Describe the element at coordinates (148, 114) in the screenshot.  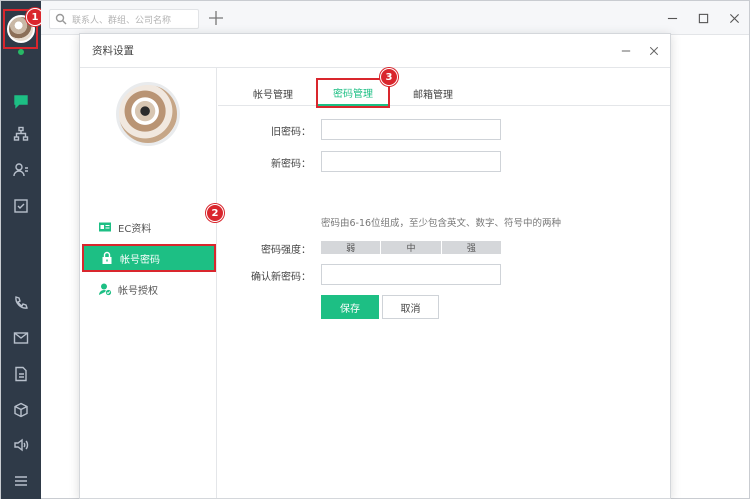
I see `profile-avatar` at that location.